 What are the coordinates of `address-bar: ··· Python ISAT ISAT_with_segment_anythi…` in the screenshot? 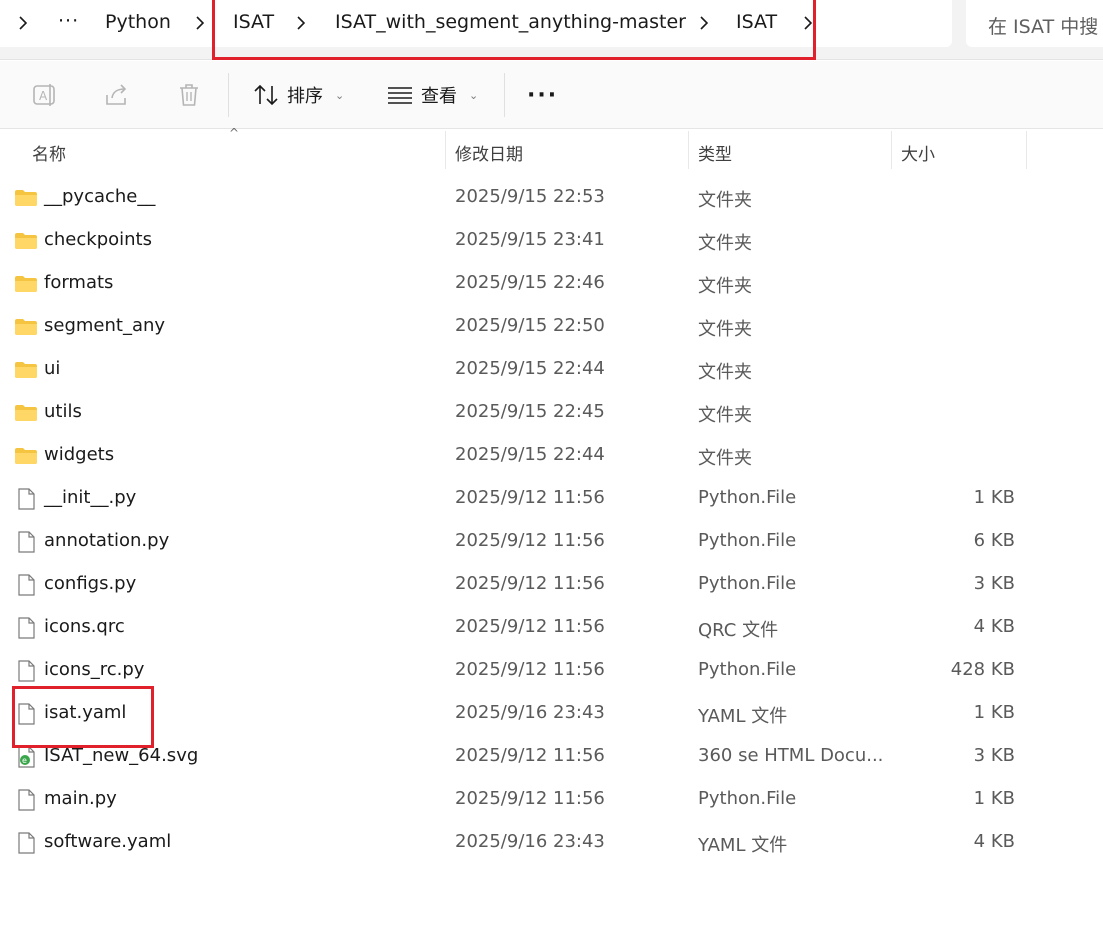 It's located at (476, 23).